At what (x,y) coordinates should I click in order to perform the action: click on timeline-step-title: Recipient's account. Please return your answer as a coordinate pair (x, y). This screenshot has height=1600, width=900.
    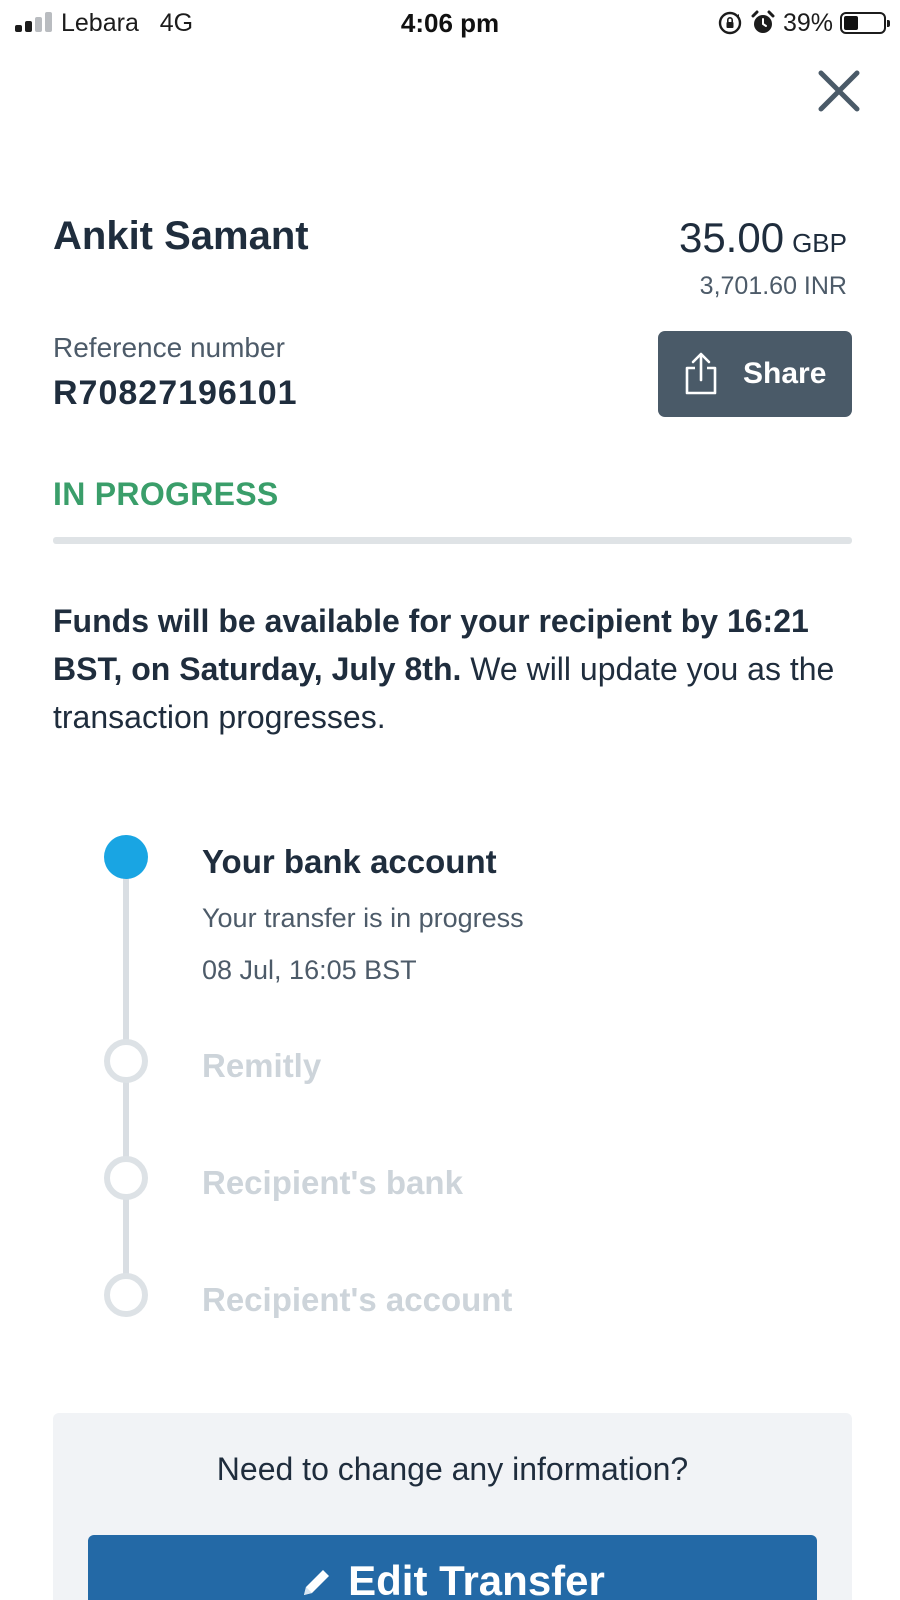
    Looking at the image, I should click on (357, 1299).